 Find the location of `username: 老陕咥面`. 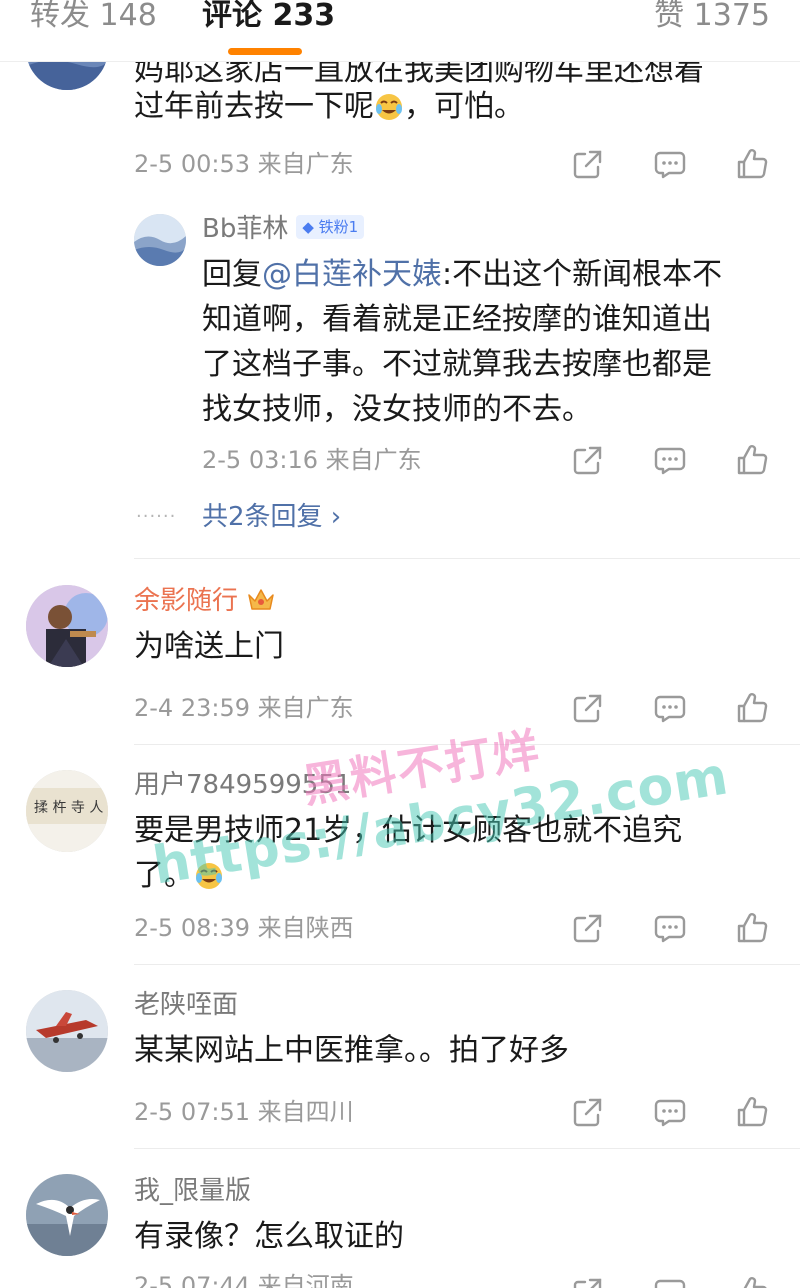

username: 老陕咥面 is located at coordinates (186, 1005).